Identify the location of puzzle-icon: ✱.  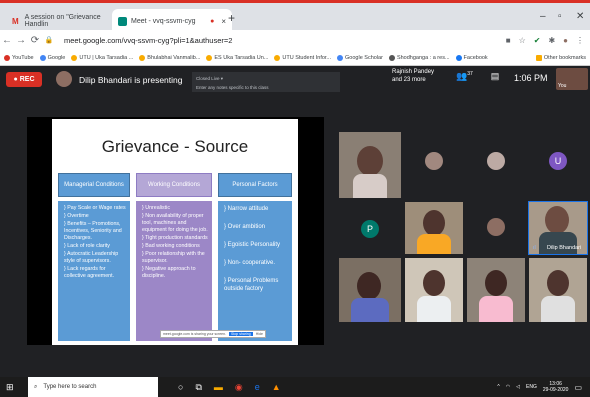
(551, 40).